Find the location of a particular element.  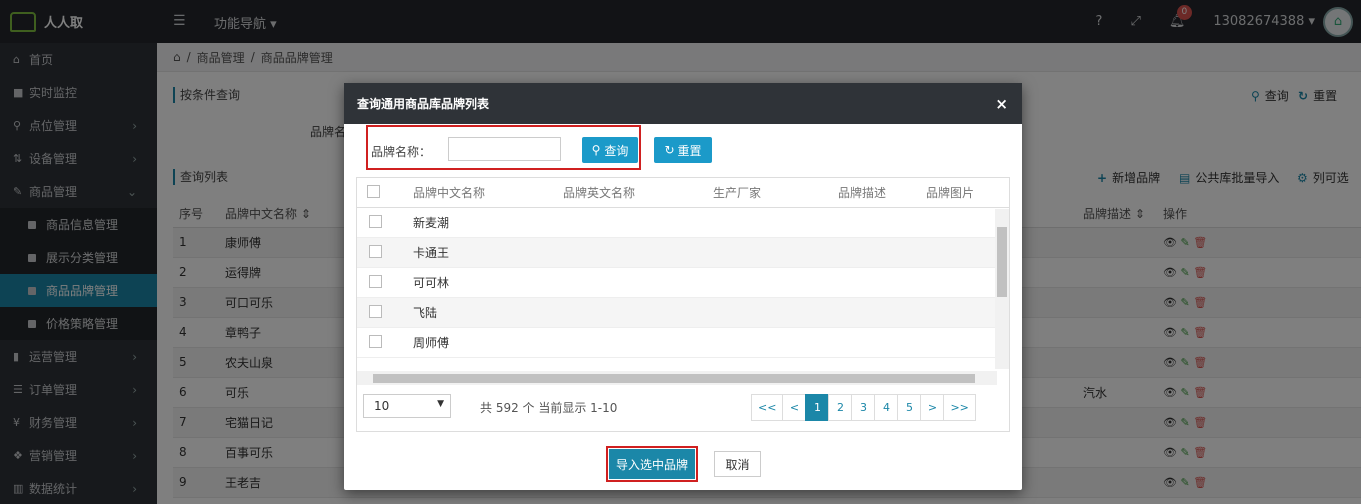

grid-col-image: 品牌图片 is located at coordinates (950, 193).